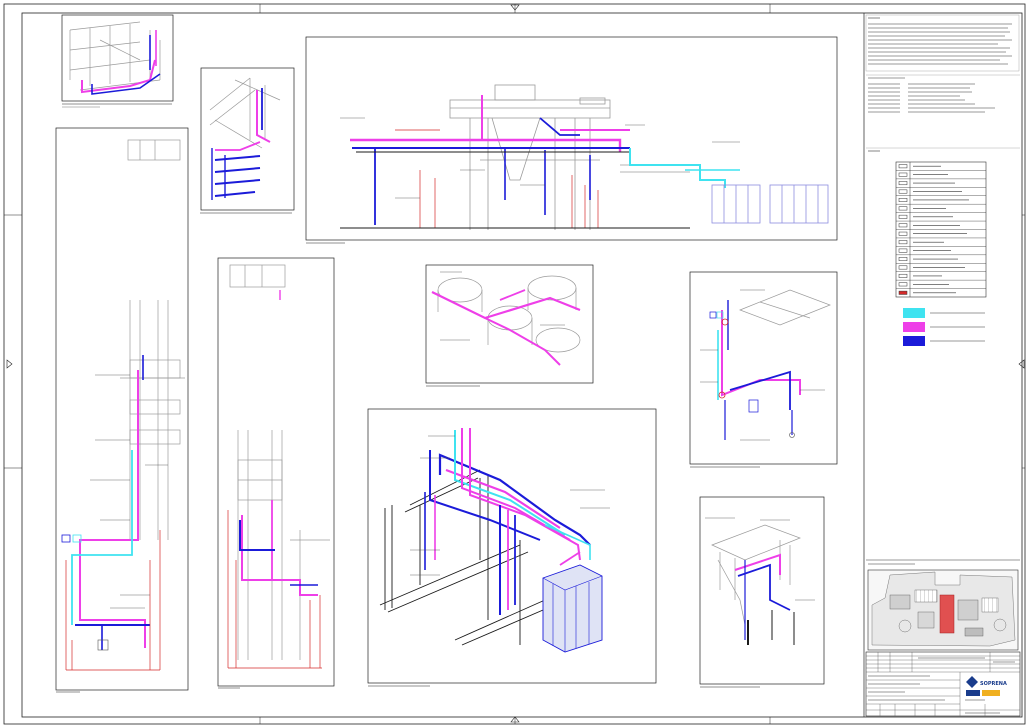 The height and width of the screenshot is (728, 1029). I want to click on view-elevation-left, so click(122, 410).